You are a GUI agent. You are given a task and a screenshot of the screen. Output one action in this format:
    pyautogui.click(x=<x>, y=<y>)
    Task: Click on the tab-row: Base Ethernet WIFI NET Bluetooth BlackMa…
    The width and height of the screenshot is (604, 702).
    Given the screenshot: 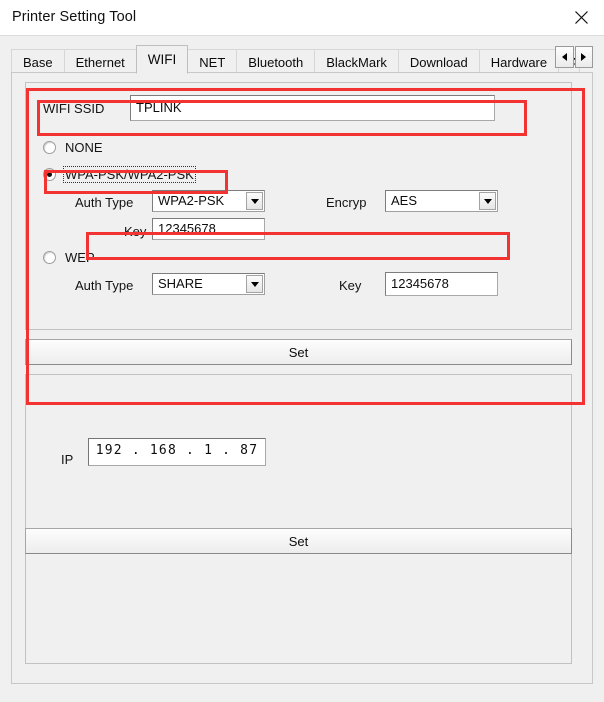 What is the action you would take?
    pyautogui.click(x=295, y=59)
    